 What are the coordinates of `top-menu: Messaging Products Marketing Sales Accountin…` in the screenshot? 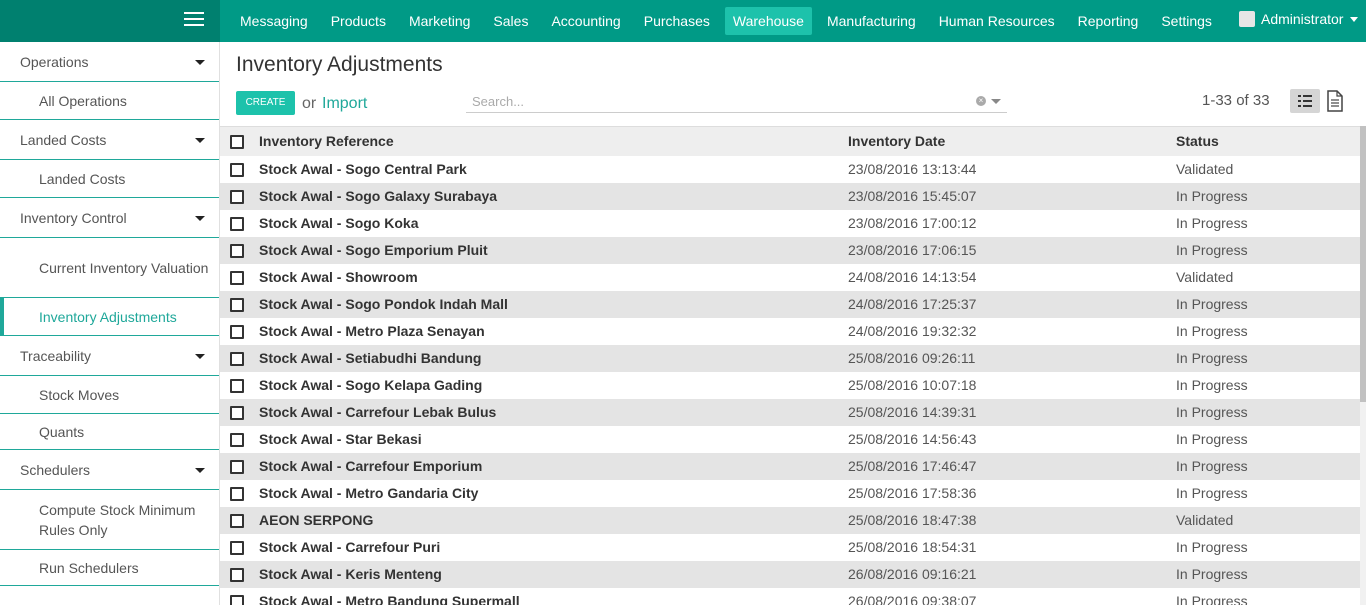 It's located at (729, 21).